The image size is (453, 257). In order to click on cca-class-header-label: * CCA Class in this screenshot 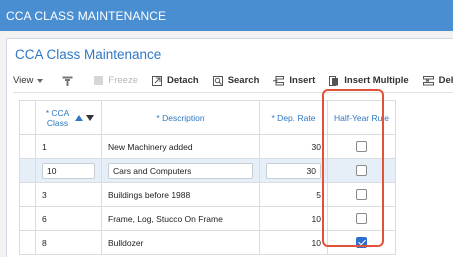, I will do `click(57, 117)`.